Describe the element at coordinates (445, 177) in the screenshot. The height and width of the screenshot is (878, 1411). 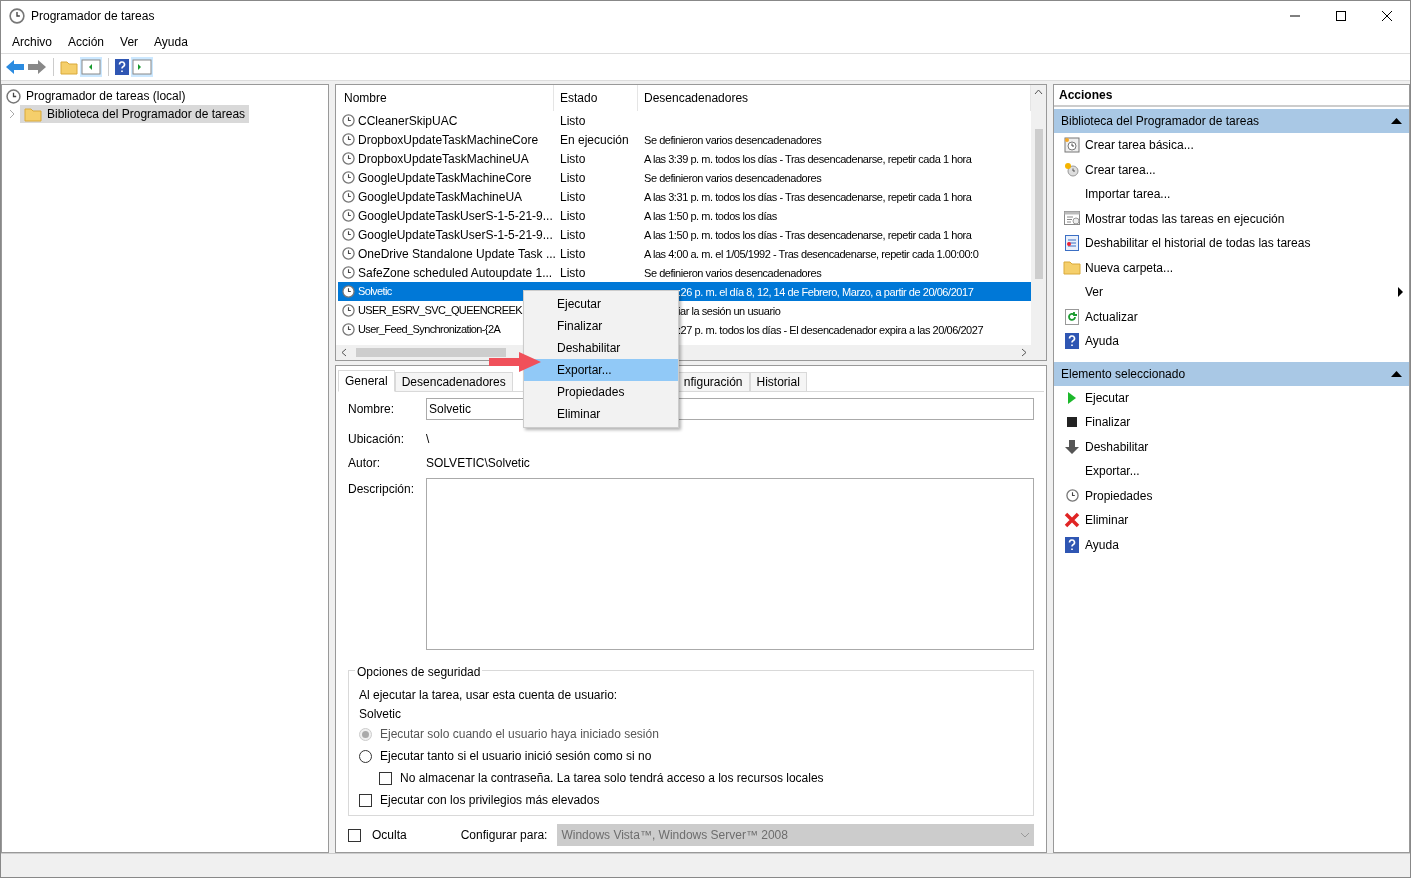
I see `task-name: GoogleUpdateTaskMachineCore` at that location.